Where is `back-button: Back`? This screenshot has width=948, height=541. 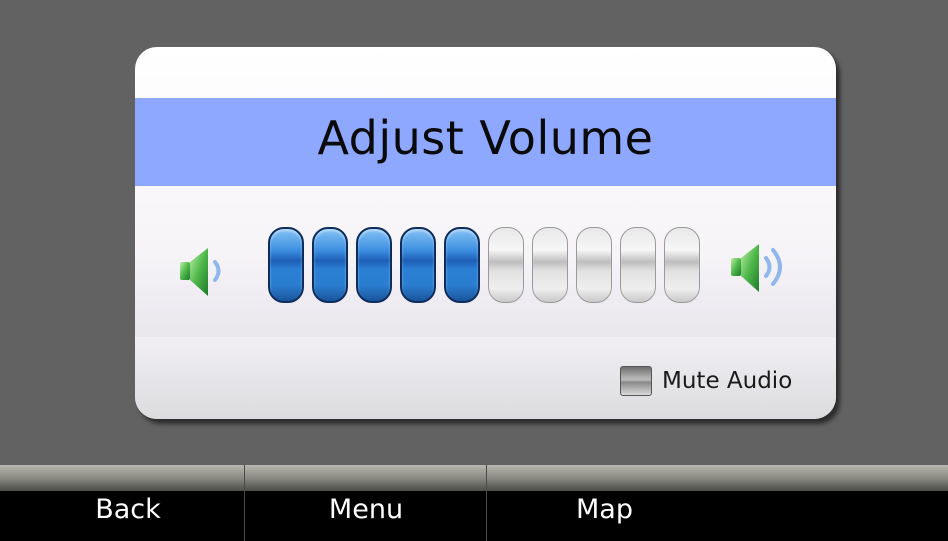
back-button: Back is located at coordinates (122, 503).